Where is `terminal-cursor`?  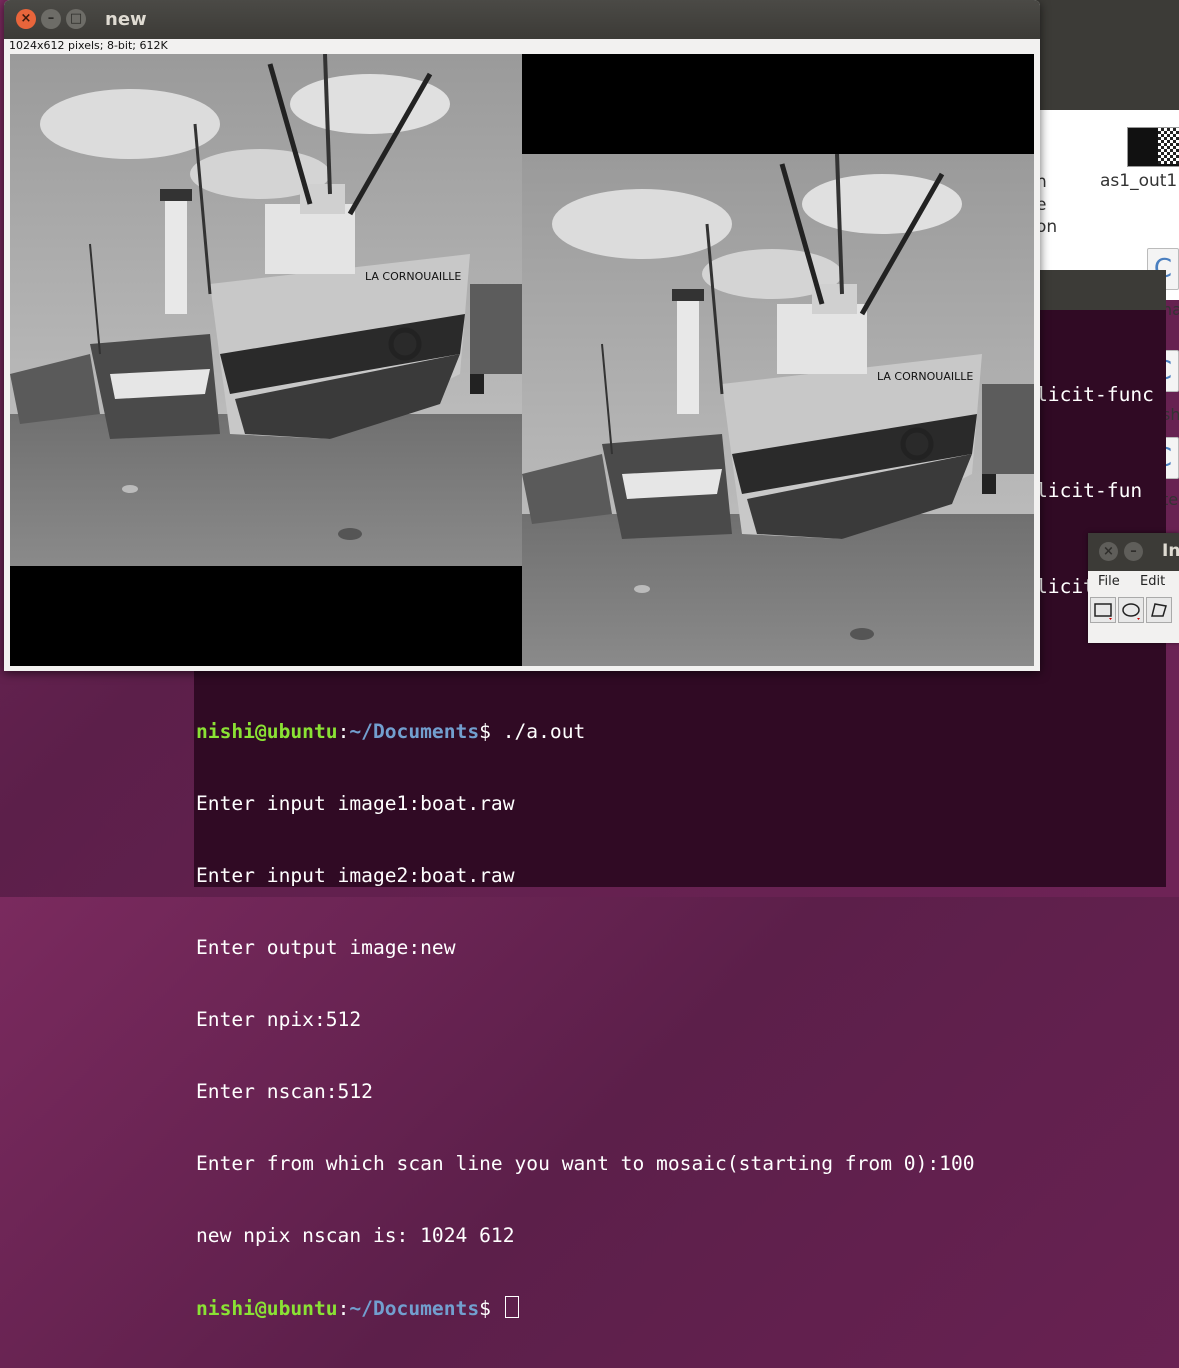
terminal-cursor is located at coordinates (511, 1307).